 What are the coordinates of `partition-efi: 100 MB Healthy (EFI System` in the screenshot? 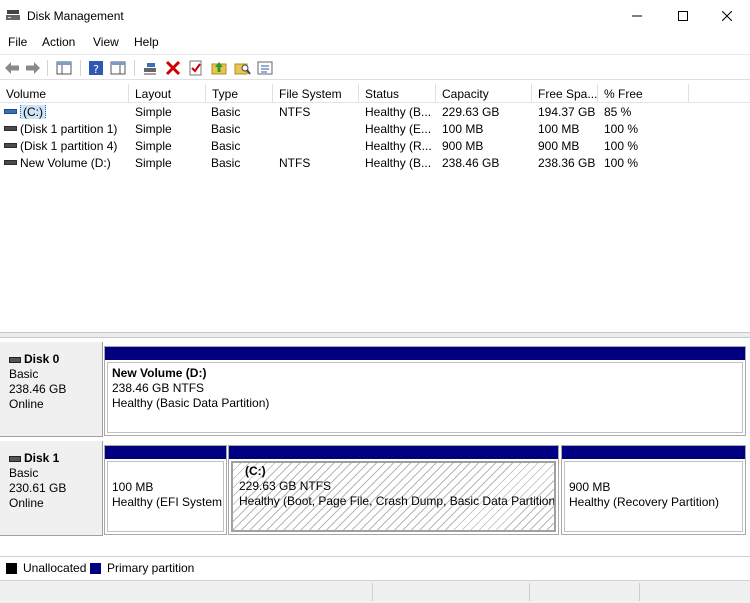 It's located at (165, 490).